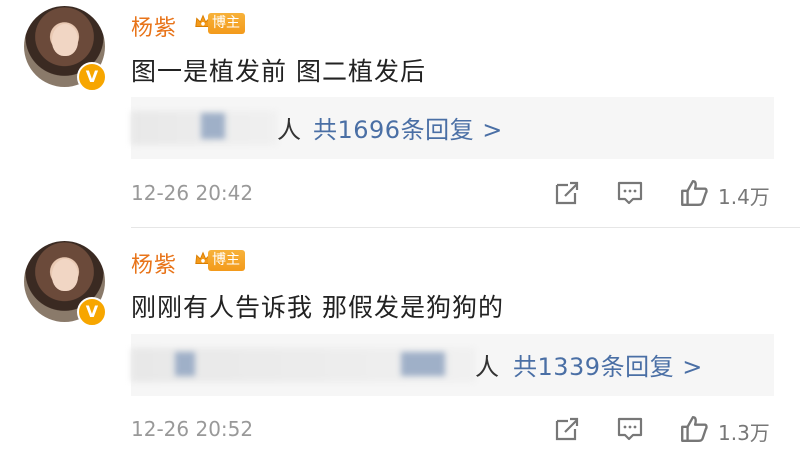 This screenshot has height=463, width=800. What do you see at coordinates (408, 127) in the screenshot?
I see `reply-count-link: 共1696条回复 >` at bounding box center [408, 127].